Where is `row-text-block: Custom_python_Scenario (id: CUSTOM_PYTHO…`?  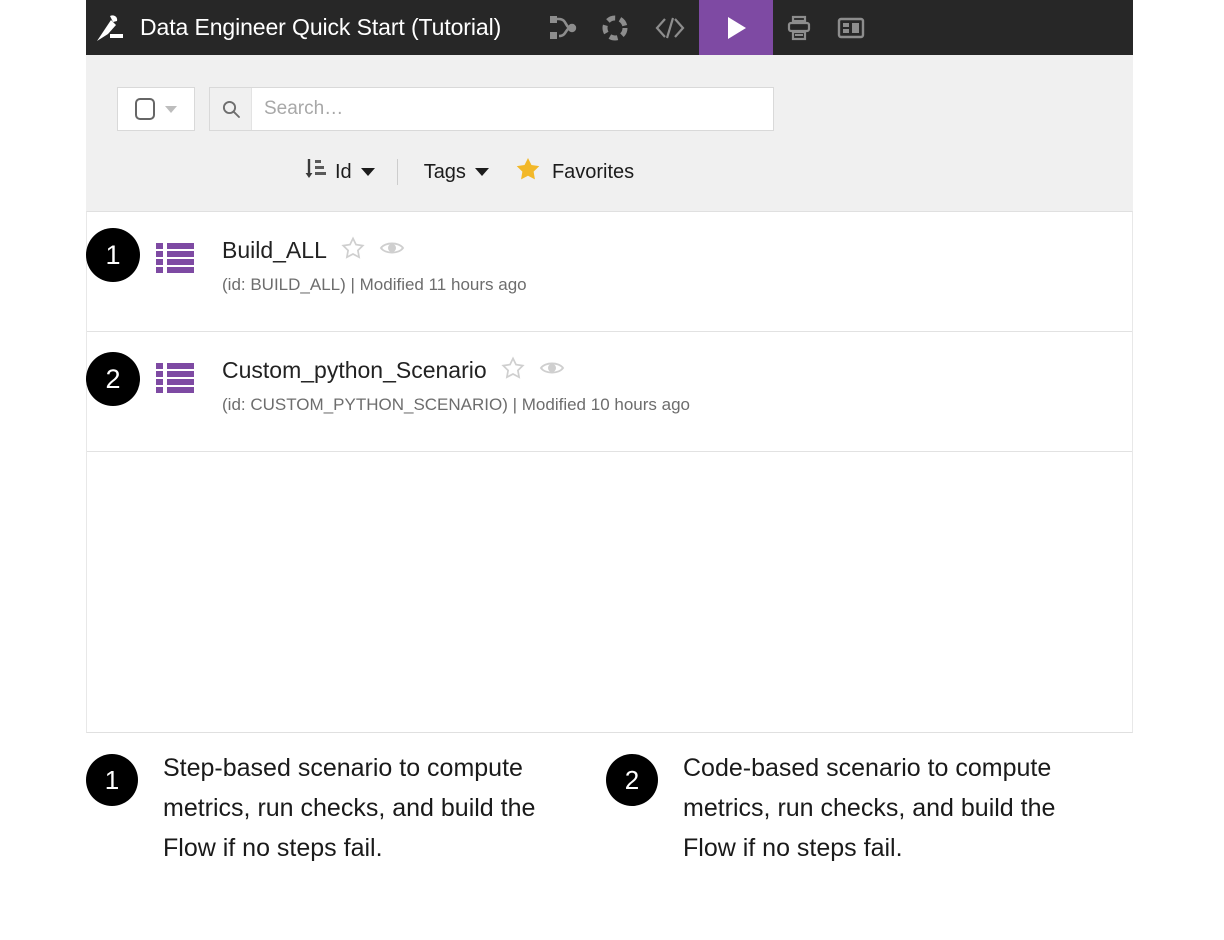 row-text-block: Custom_python_Scenario (id: CUSTOM_PYTHO… is located at coordinates (456, 384).